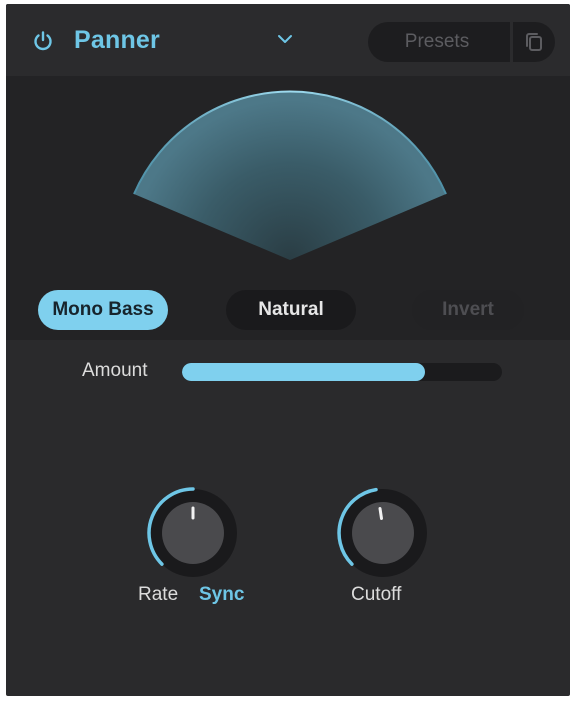 The width and height of the screenshot is (578, 701). What do you see at coordinates (158, 594) in the screenshot?
I see `rate-label: Rate` at bounding box center [158, 594].